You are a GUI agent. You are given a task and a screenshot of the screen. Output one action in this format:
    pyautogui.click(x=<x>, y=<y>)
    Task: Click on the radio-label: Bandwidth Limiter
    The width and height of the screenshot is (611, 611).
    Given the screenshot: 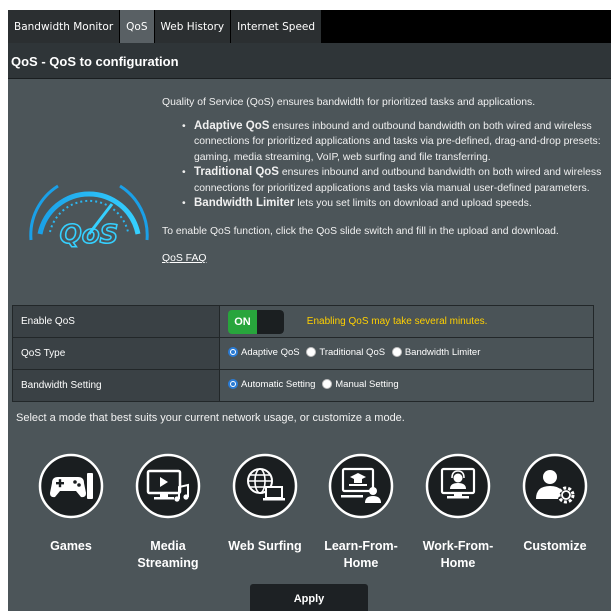 What is the action you would take?
    pyautogui.click(x=442, y=352)
    